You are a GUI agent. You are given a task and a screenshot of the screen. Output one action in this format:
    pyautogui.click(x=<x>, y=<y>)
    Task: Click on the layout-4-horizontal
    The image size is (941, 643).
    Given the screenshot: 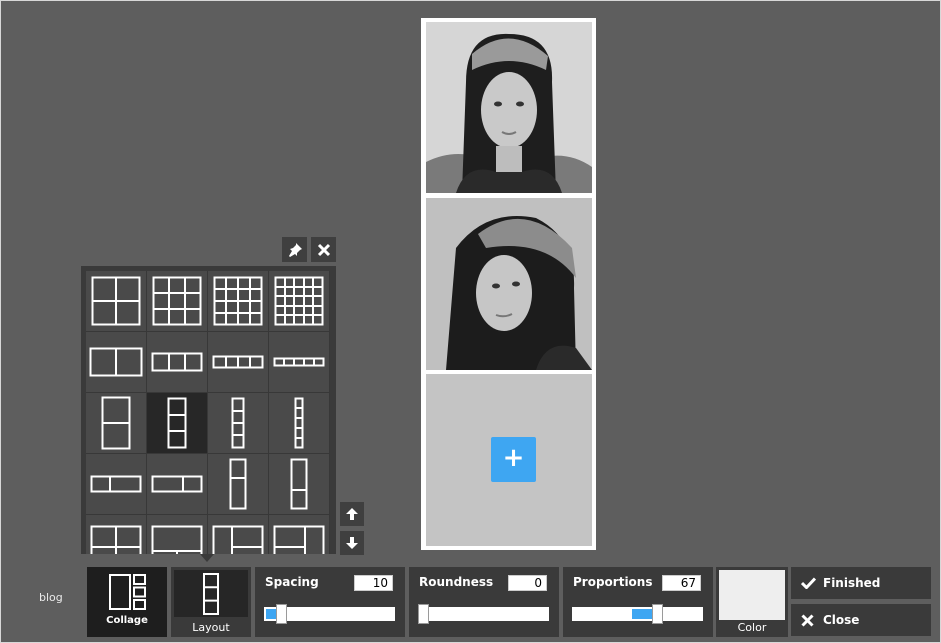 What is the action you would take?
    pyautogui.click(x=238, y=362)
    